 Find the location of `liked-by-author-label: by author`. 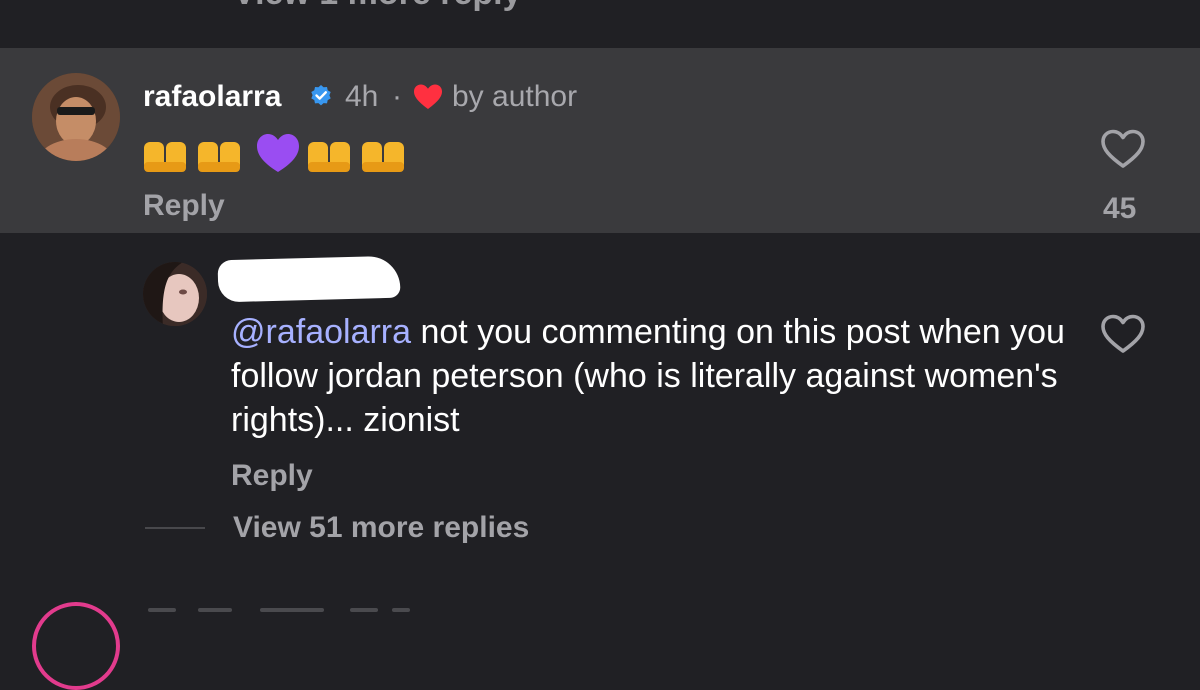

liked-by-author-label: by author is located at coordinates (515, 96).